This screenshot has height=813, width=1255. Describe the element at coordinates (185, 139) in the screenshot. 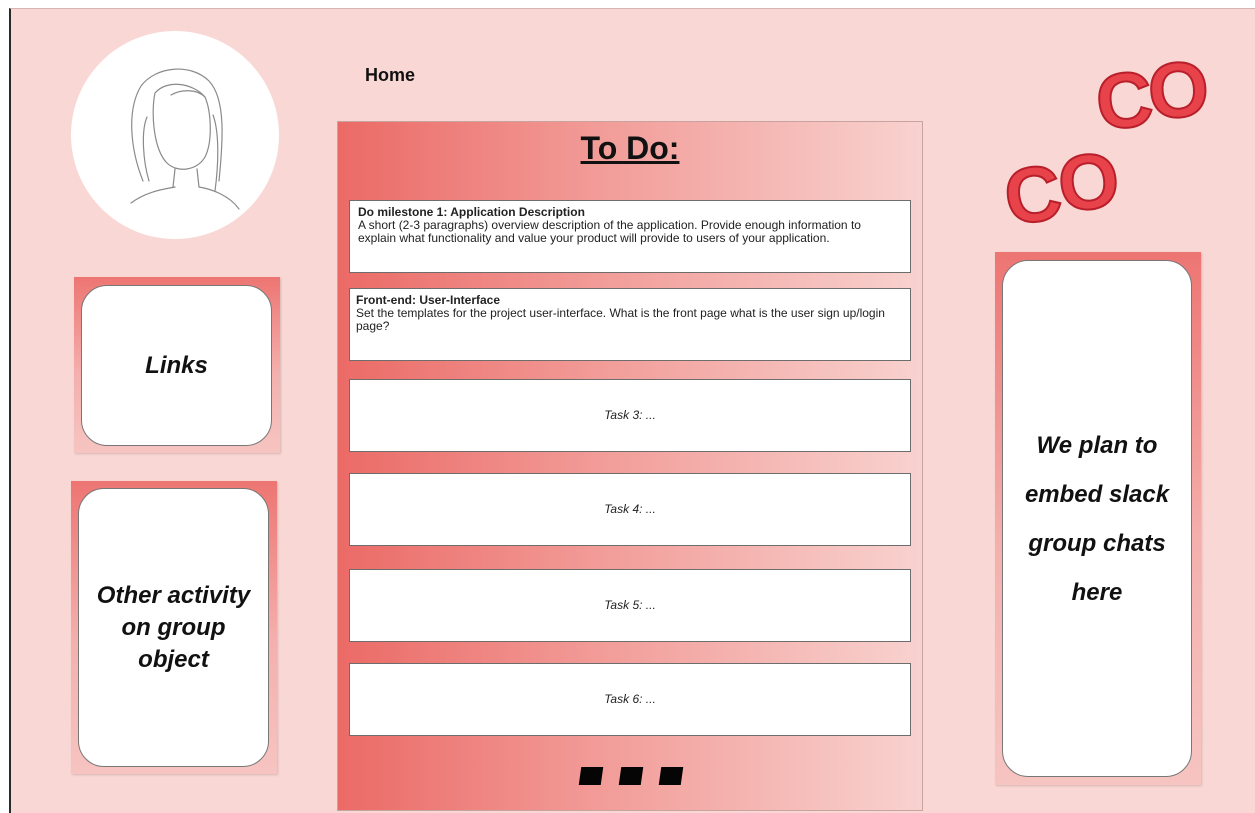

I see `avatar-sketch-icon` at that location.